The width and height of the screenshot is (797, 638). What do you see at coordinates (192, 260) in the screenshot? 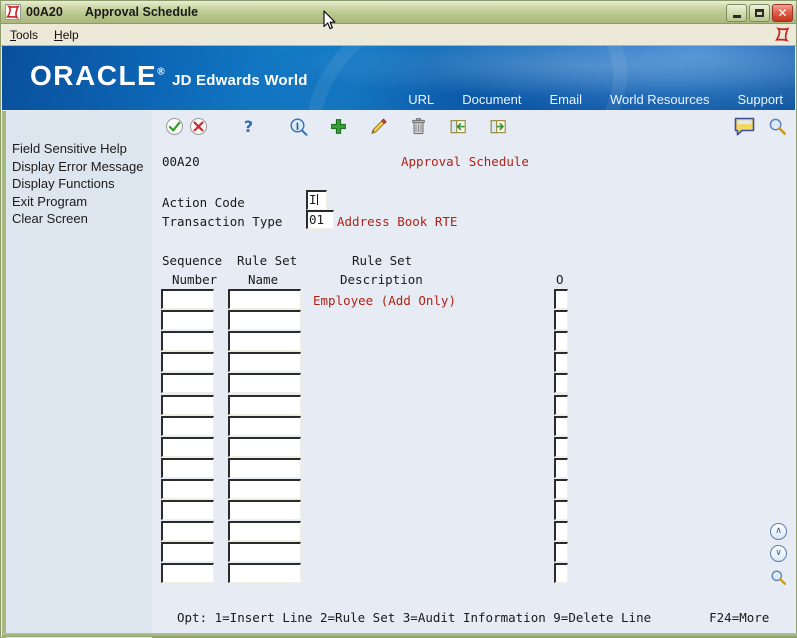
I see `col-sequence-line1: Sequence` at bounding box center [192, 260].